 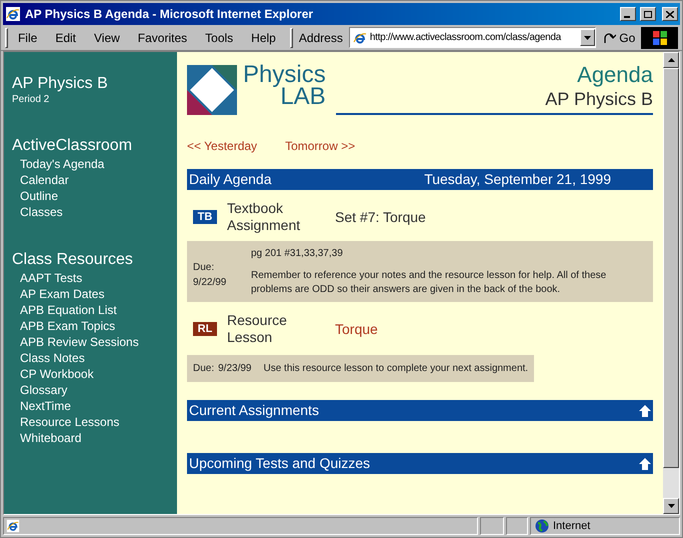 I want to click on page-title: Agenda, so click(x=615, y=75).